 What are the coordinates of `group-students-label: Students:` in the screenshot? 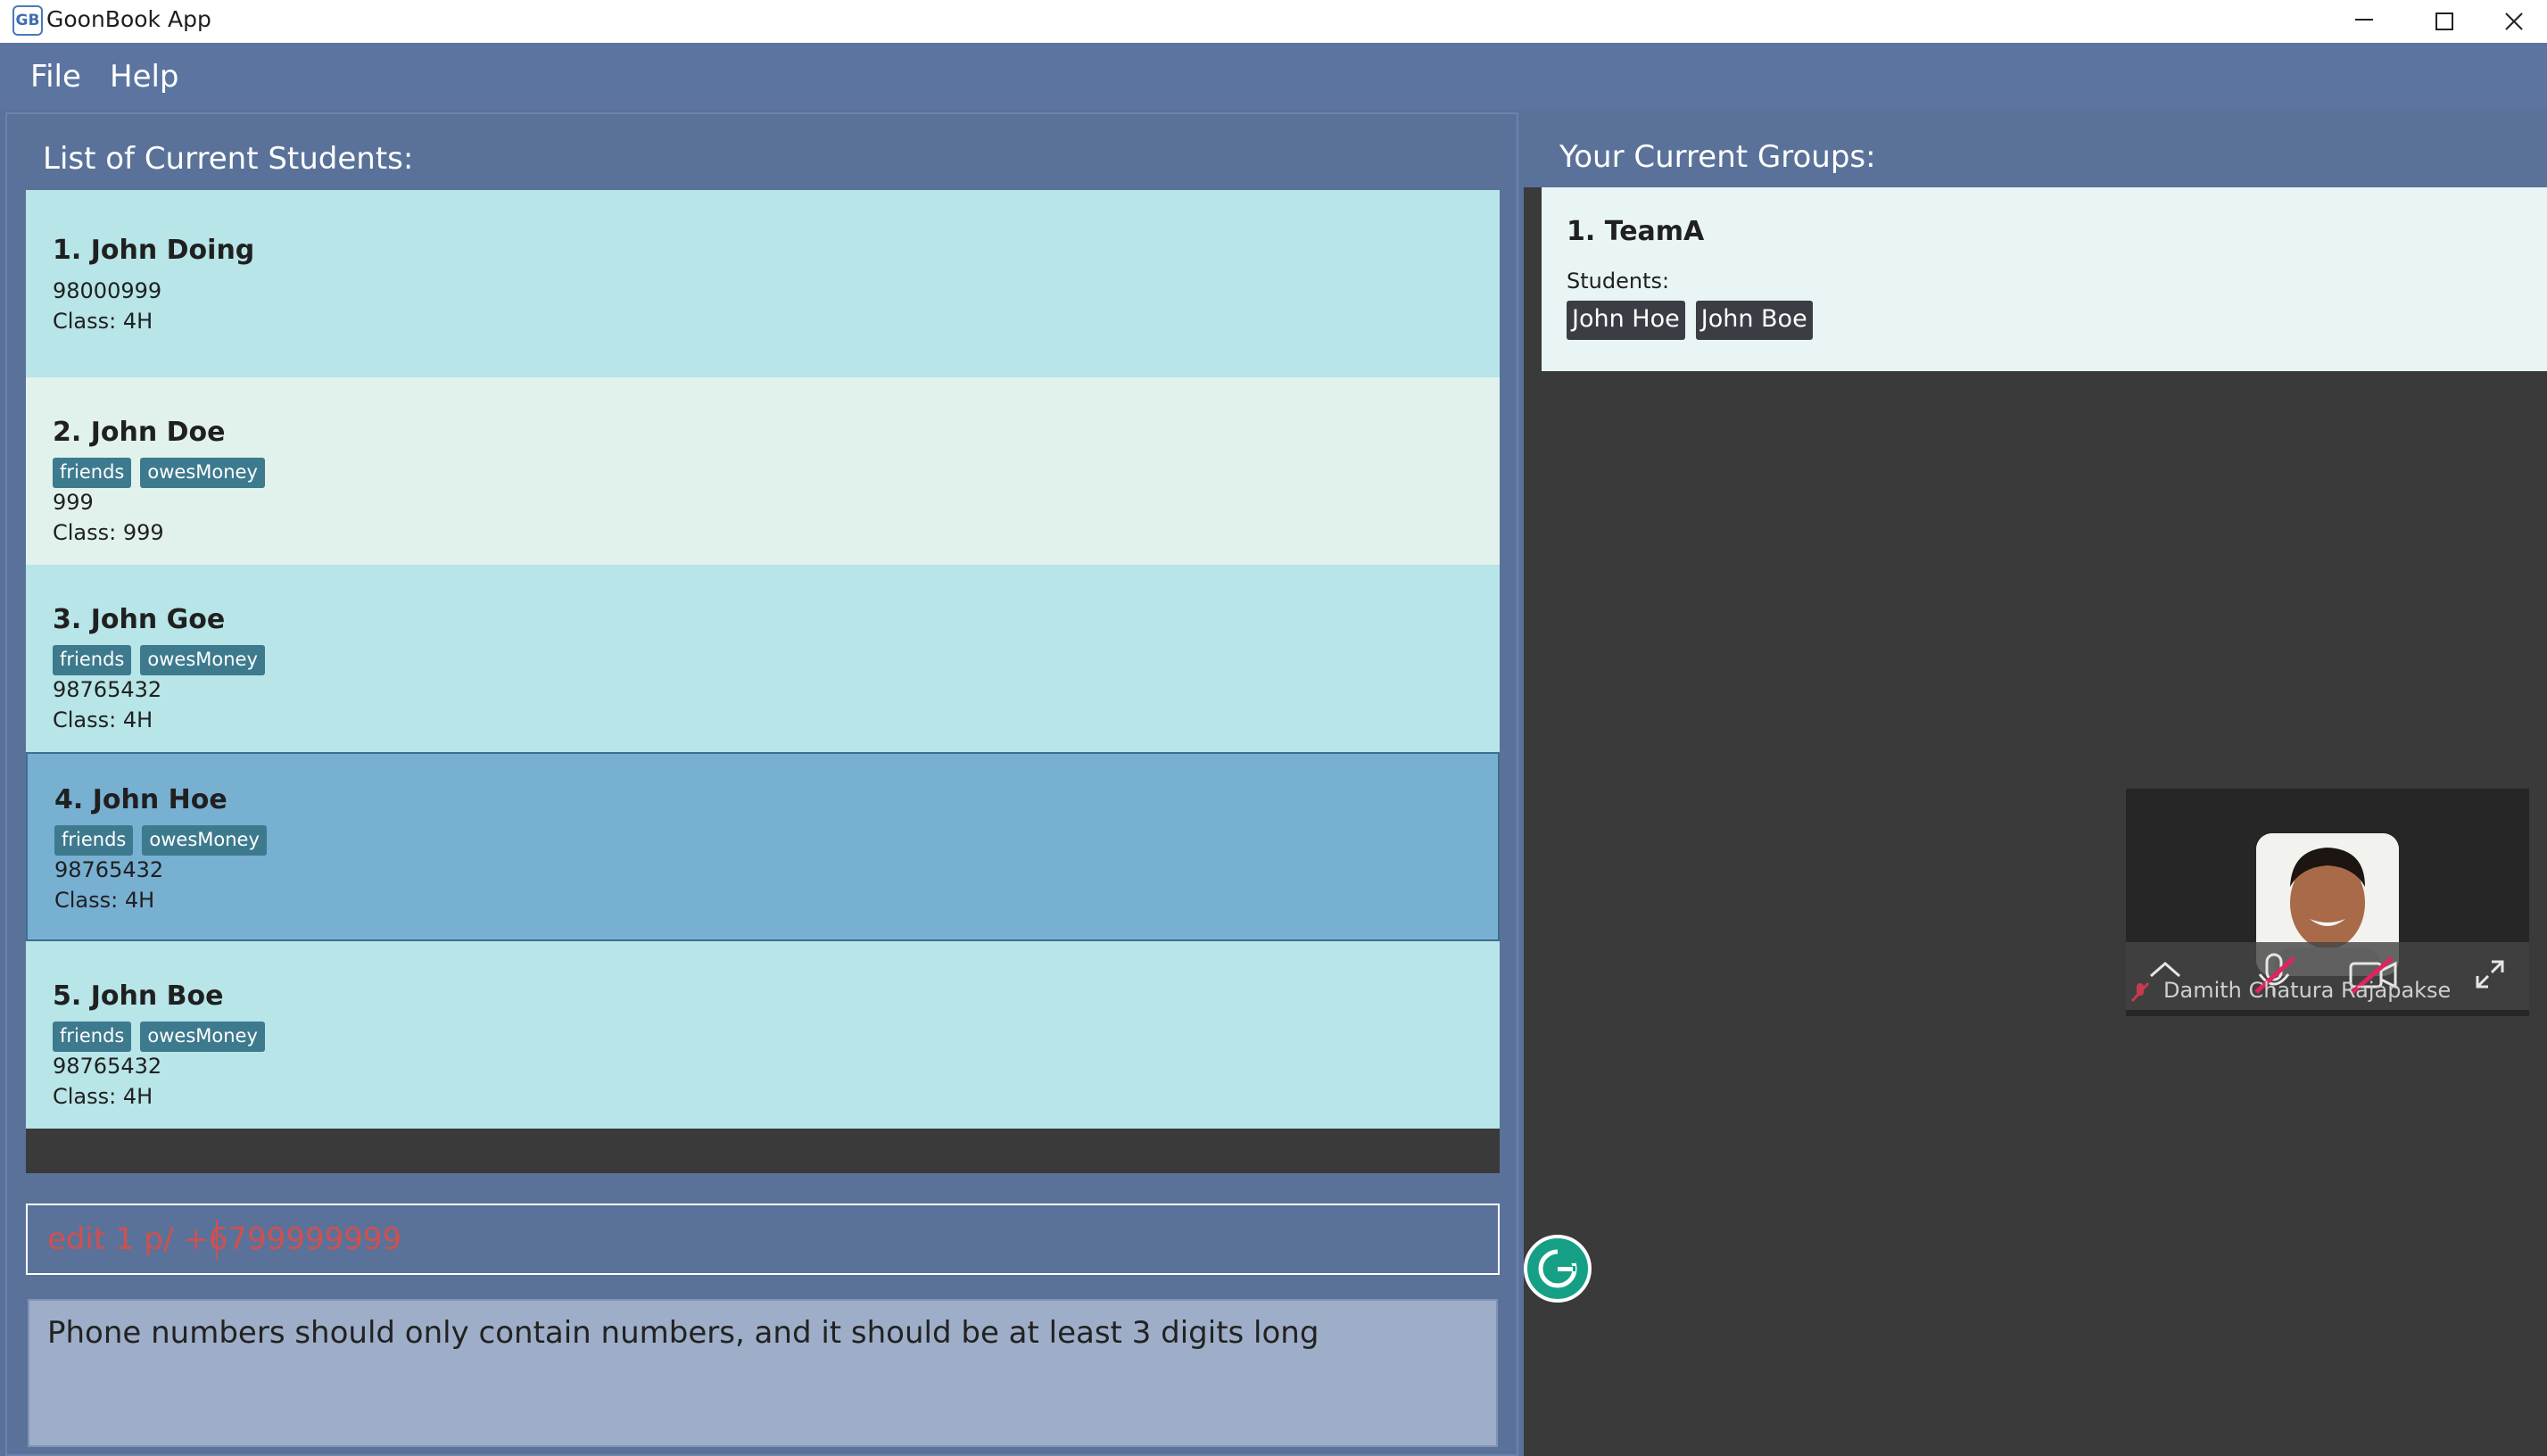 It's located at (1618, 281).